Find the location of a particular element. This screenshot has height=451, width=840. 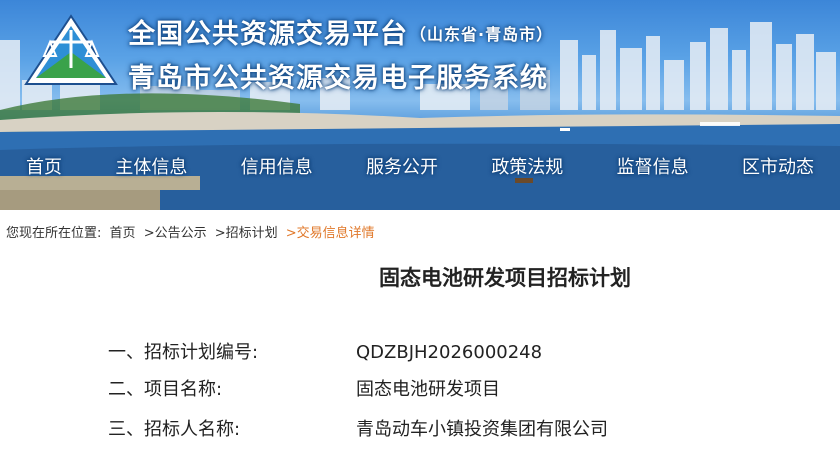

field-value: QDZBJH2026000248 is located at coordinates (449, 352).